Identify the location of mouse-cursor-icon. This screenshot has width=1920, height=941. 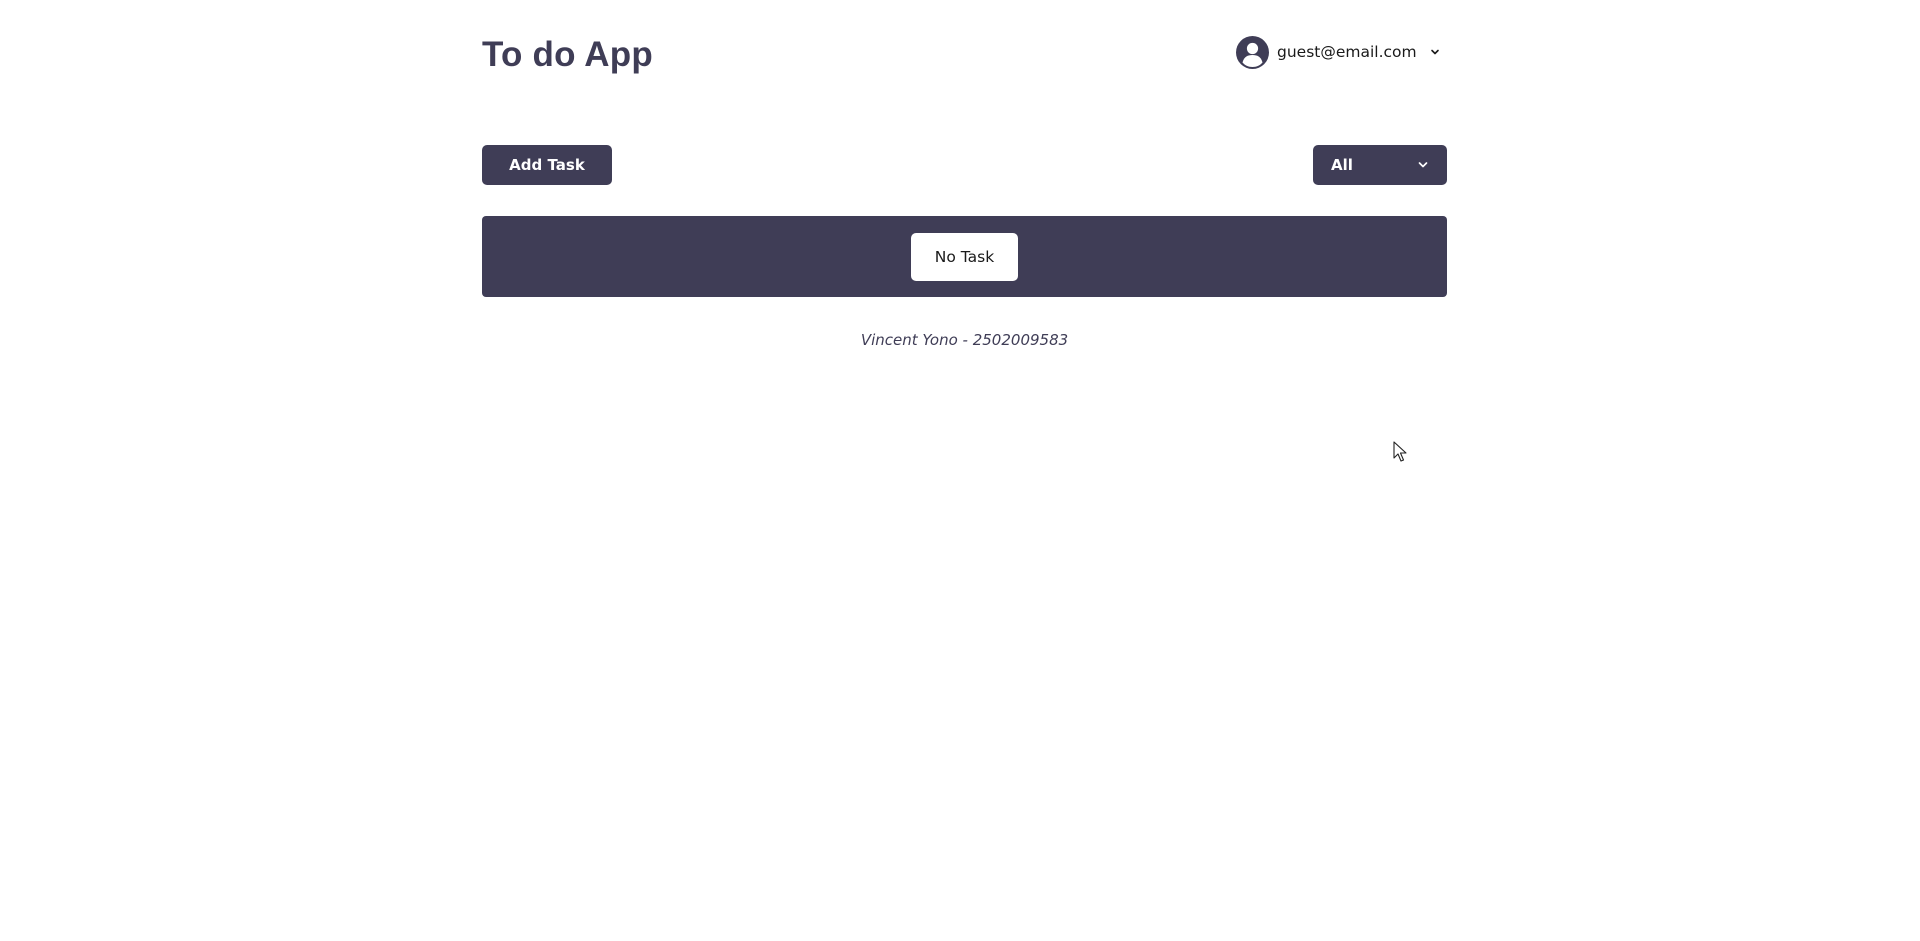
(1400, 452).